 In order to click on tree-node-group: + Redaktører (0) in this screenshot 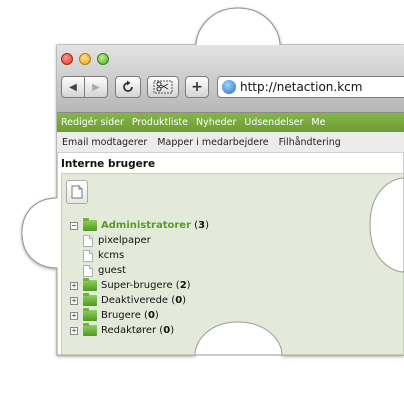, I will do `click(139, 330)`.